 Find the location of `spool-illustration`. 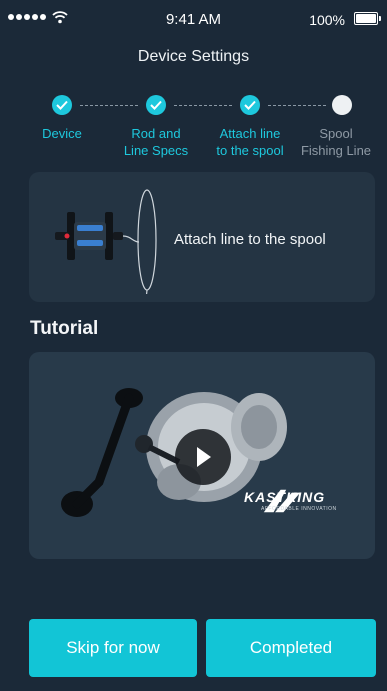

spool-illustration is located at coordinates (106, 241).